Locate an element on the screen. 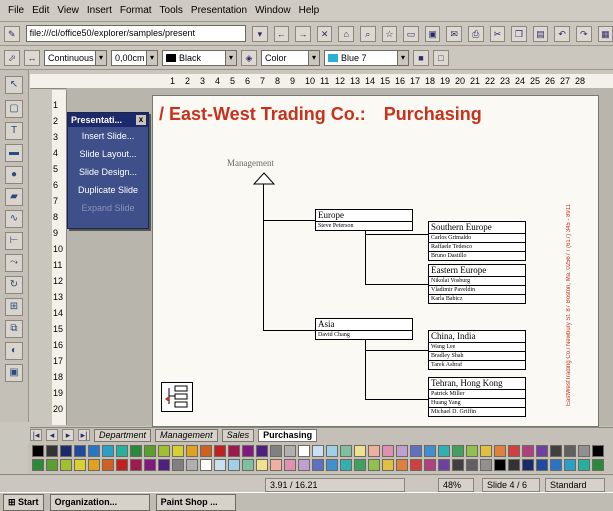  copy-icon: ❐ is located at coordinates (519, 33).